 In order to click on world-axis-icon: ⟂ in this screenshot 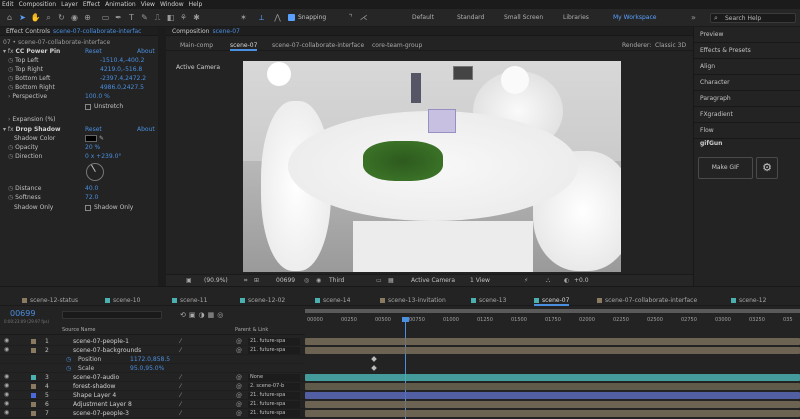, I will do `click(261, 17)`.